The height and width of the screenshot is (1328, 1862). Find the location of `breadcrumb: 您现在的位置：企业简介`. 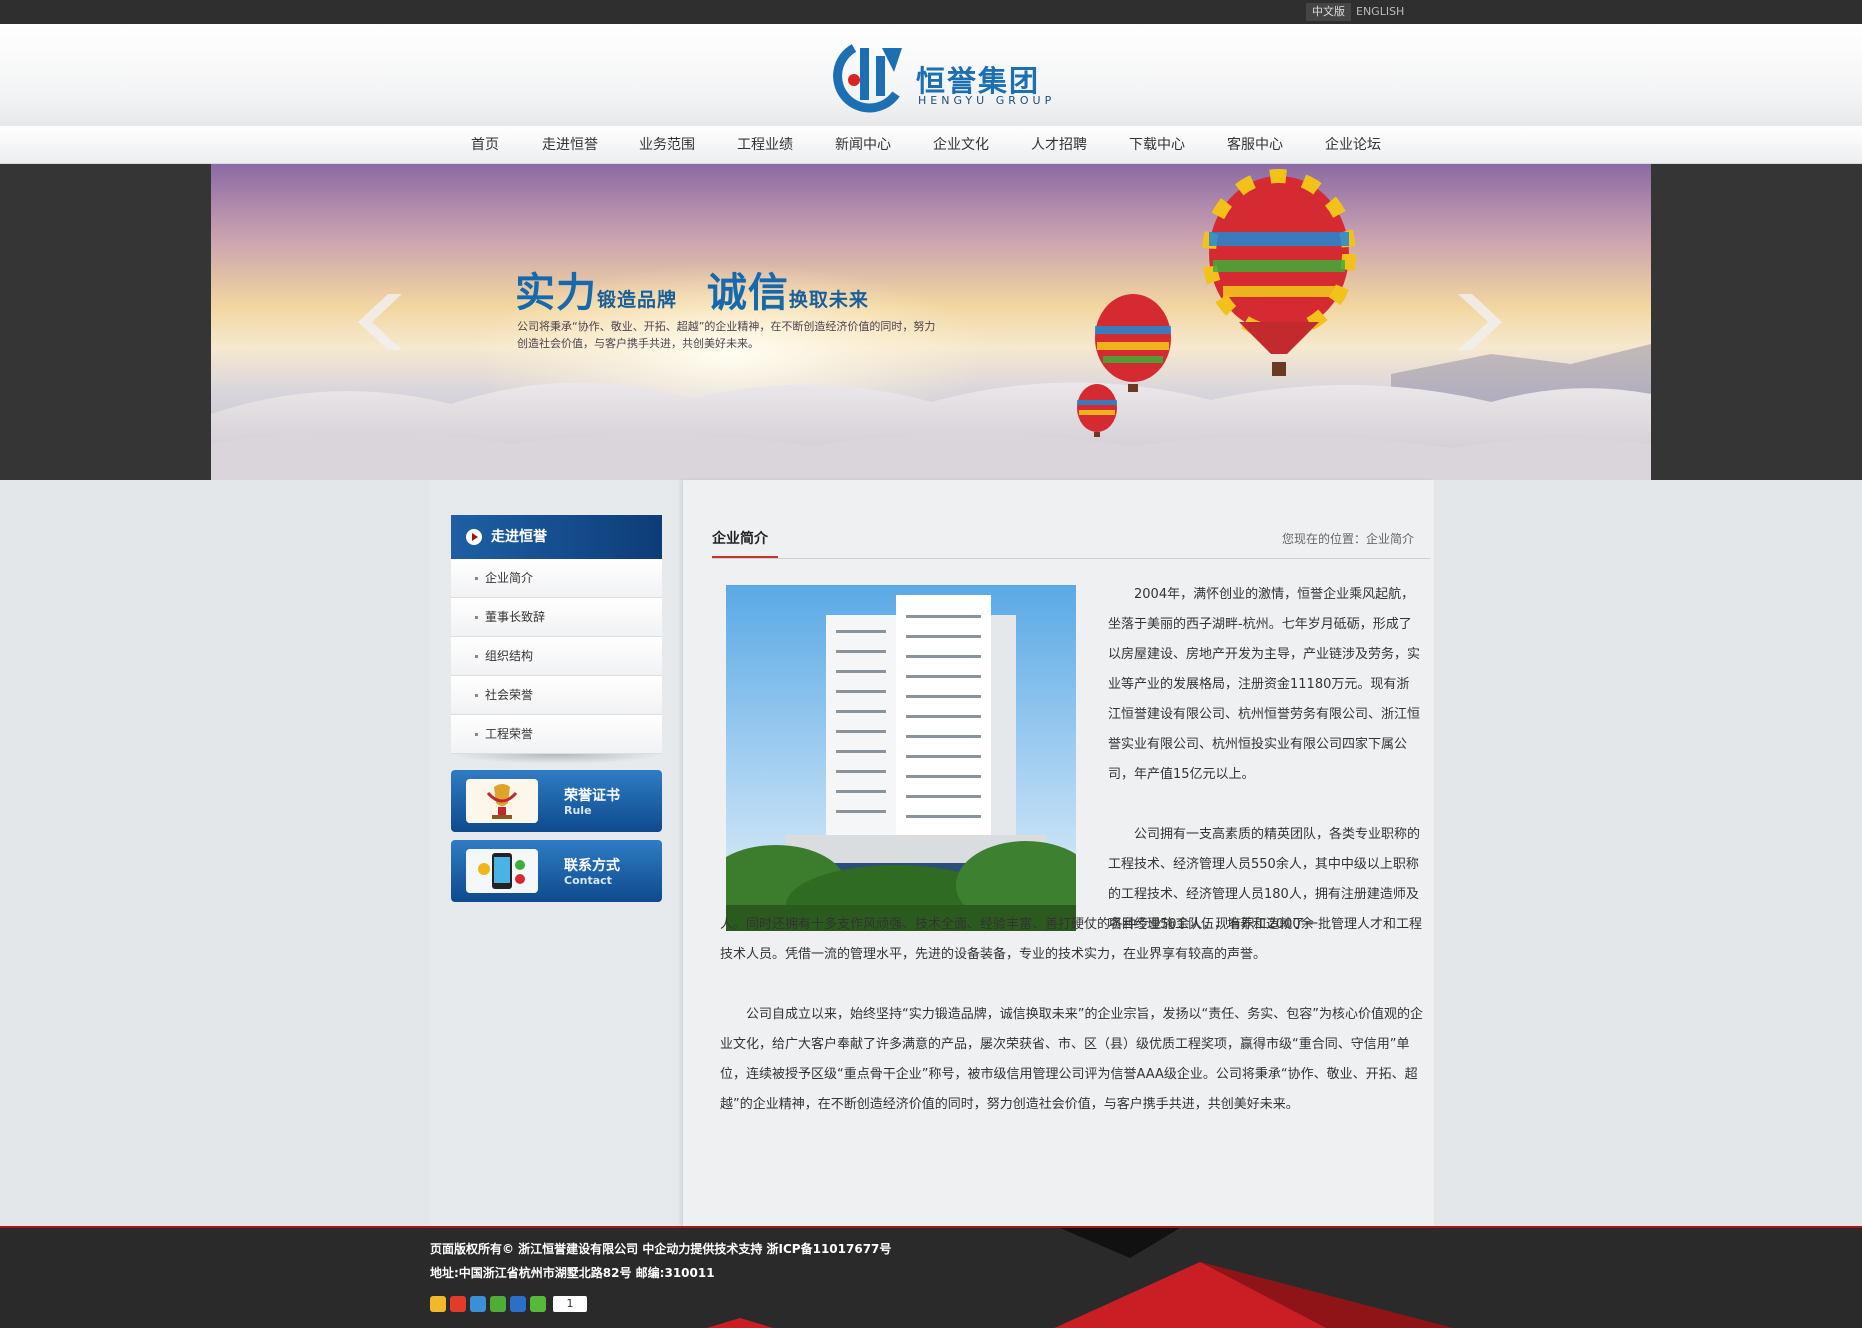

breadcrumb: 您现在的位置：企业简介 is located at coordinates (1347, 539).